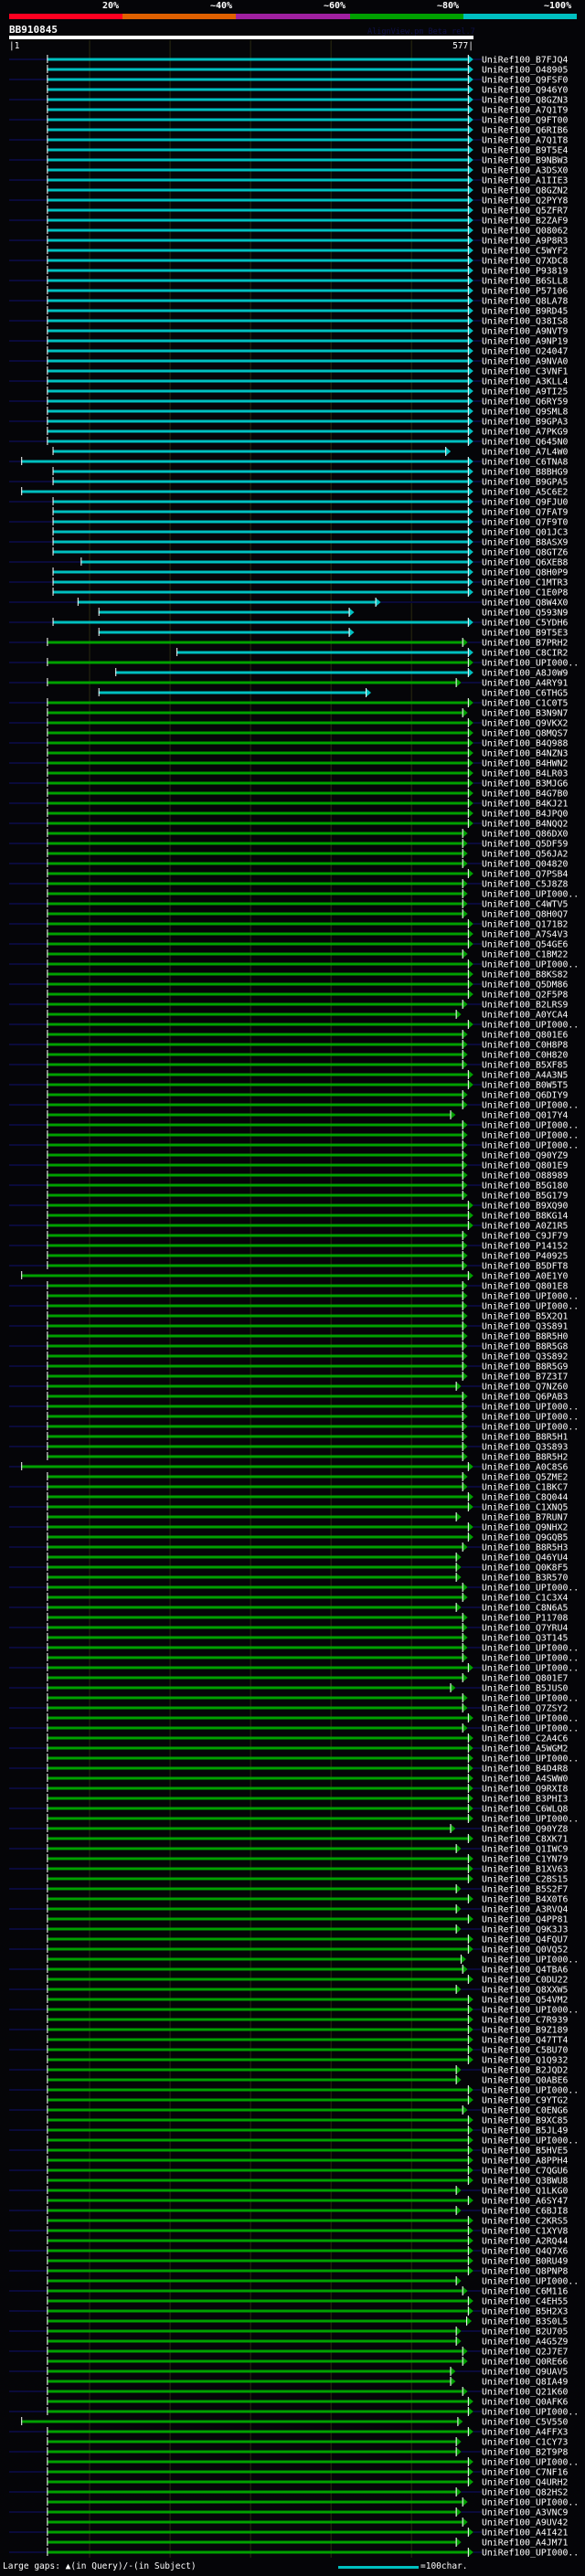  What do you see at coordinates (288, 542) in the screenshot?
I see `hit-row: UniRef100_B8ASX9` at bounding box center [288, 542].